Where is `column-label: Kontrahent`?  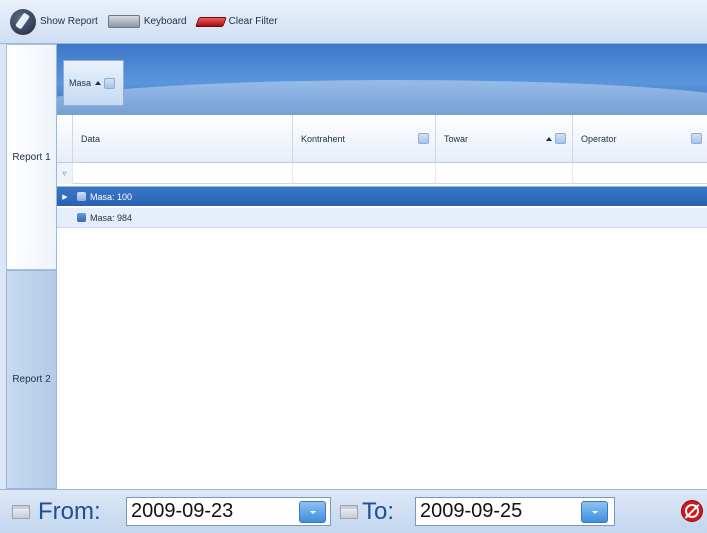 column-label: Kontrahent is located at coordinates (323, 139).